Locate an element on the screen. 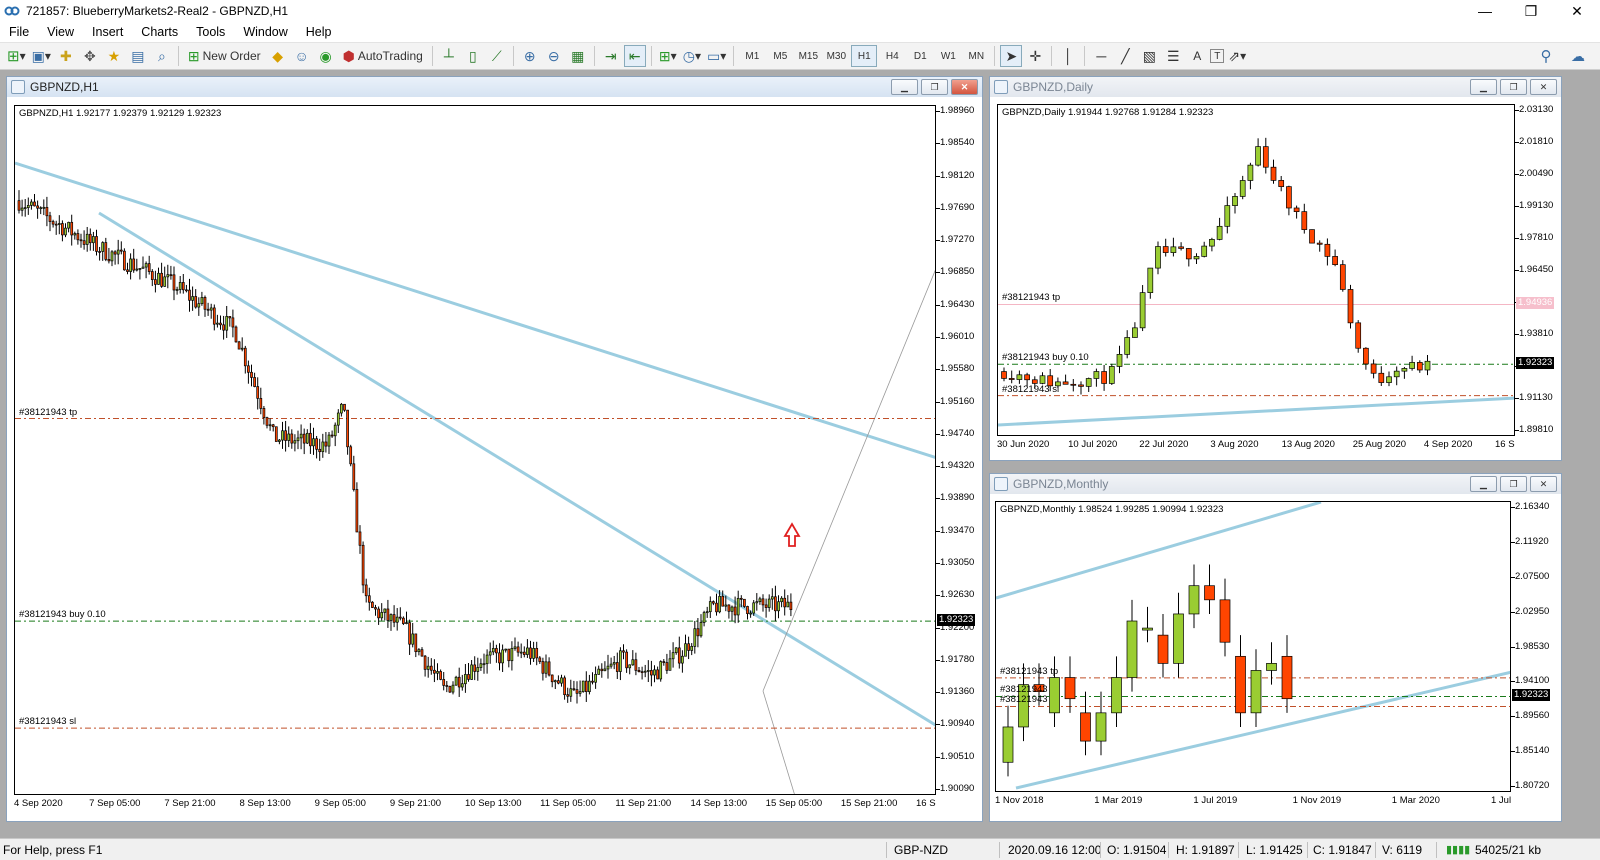 This screenshot has height=860, width=1600. auto-scroll-icon: ⇥ is located at coordinates (611, 56).